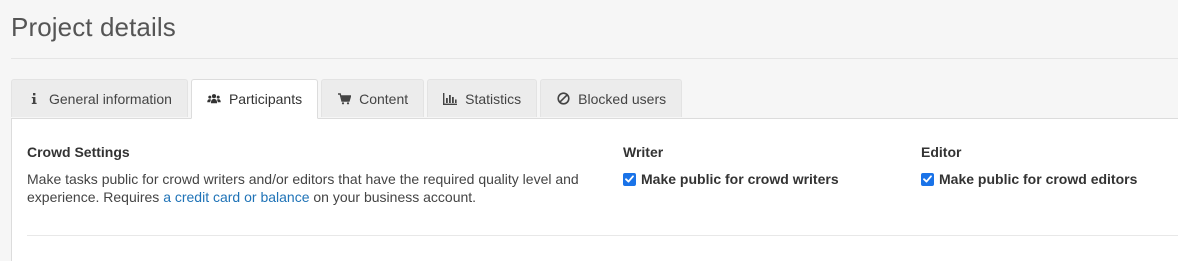  I want to click on tab-participants: Participants, so click(254, 99).